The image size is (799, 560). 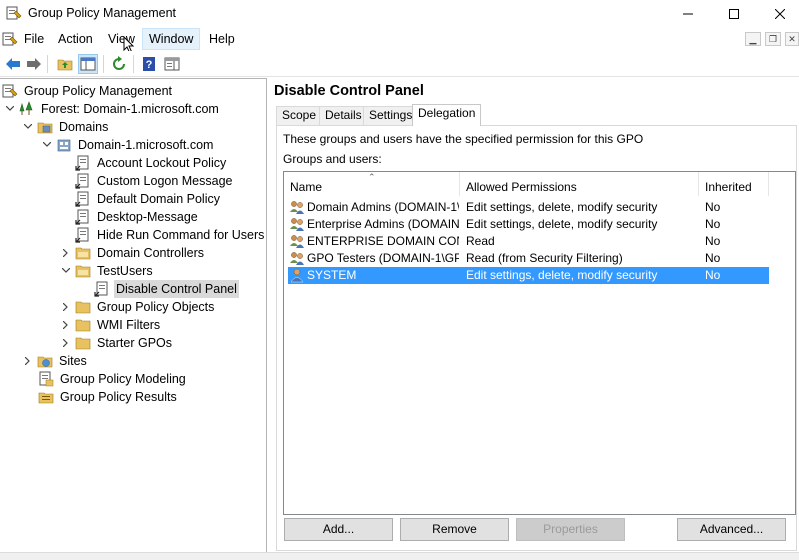 What do you see at coordinates (728, 187) in the screenshot?
I see `column-header-label: Inherited` at bounding box center [728, 187].